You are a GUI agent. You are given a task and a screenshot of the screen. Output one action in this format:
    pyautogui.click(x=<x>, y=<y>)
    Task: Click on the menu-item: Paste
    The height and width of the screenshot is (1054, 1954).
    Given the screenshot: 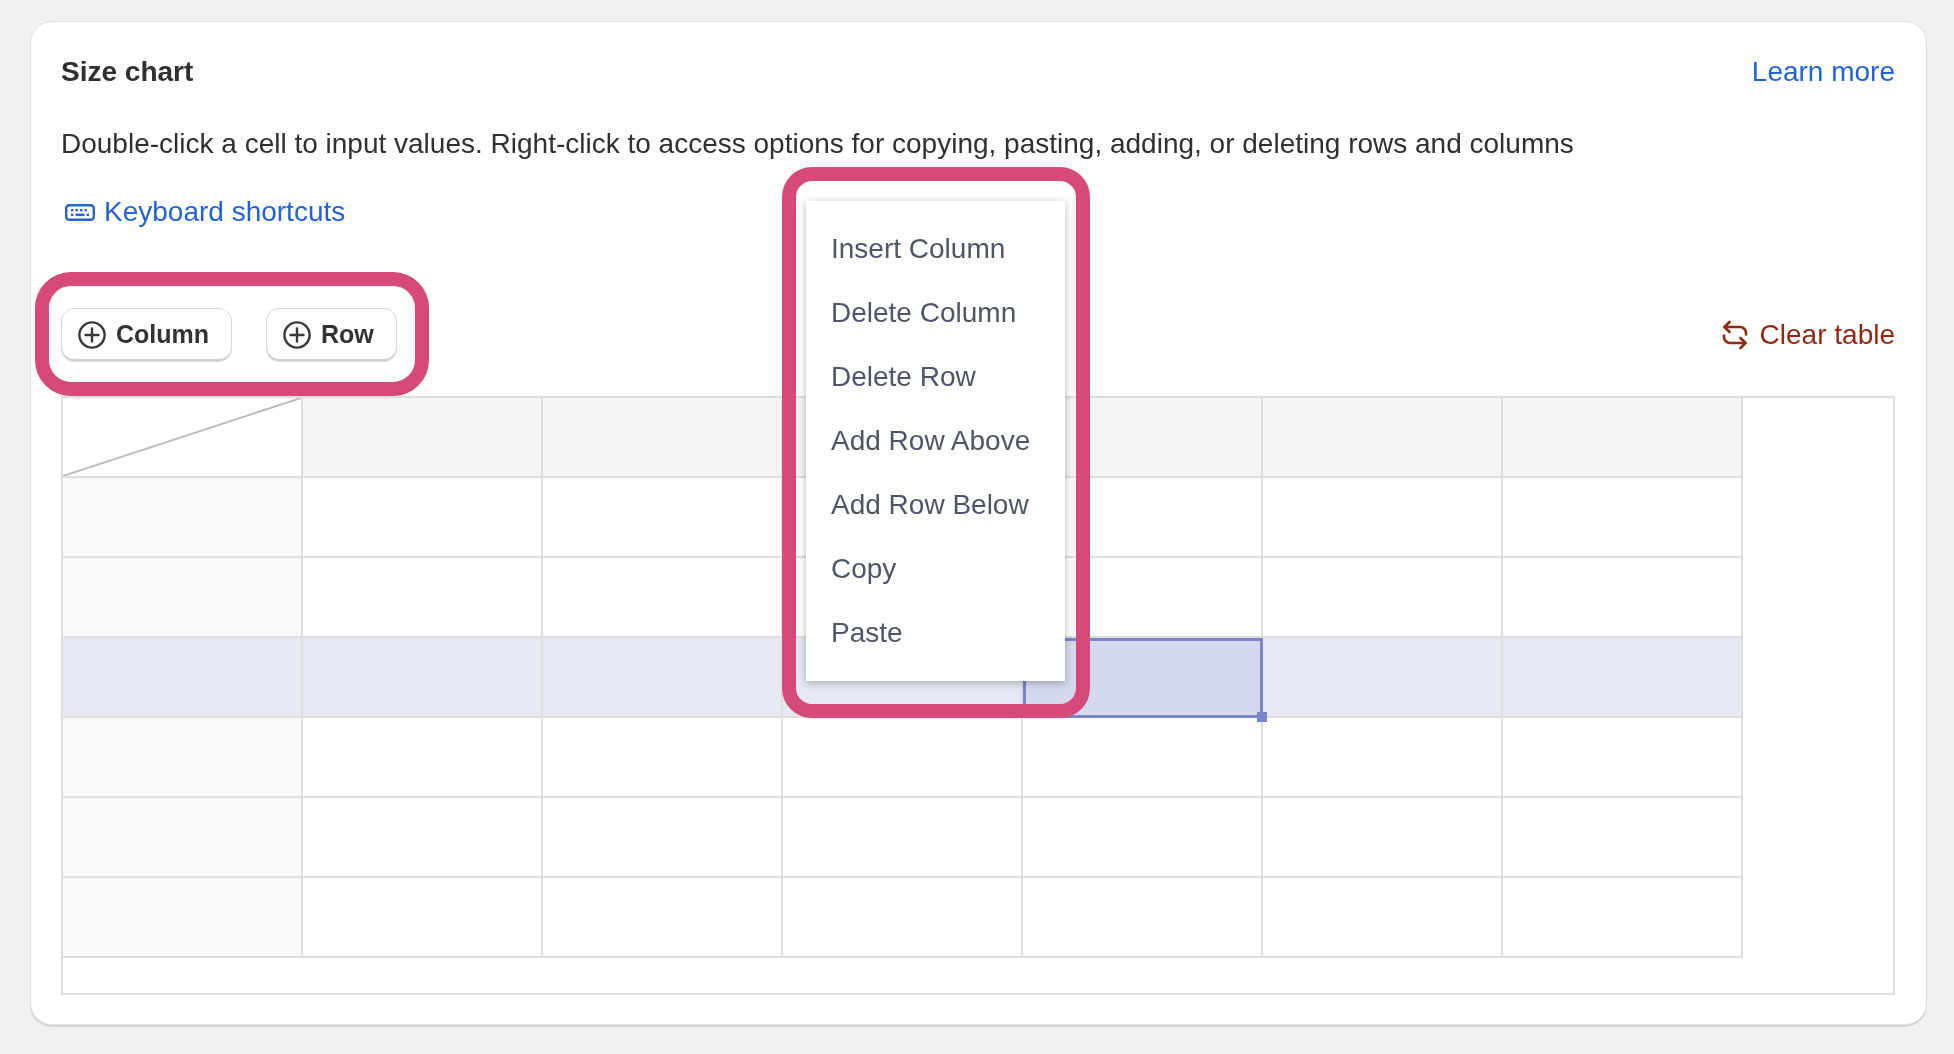 What is the action you would take?
    pyautogui.click(x=935, y=633)
    